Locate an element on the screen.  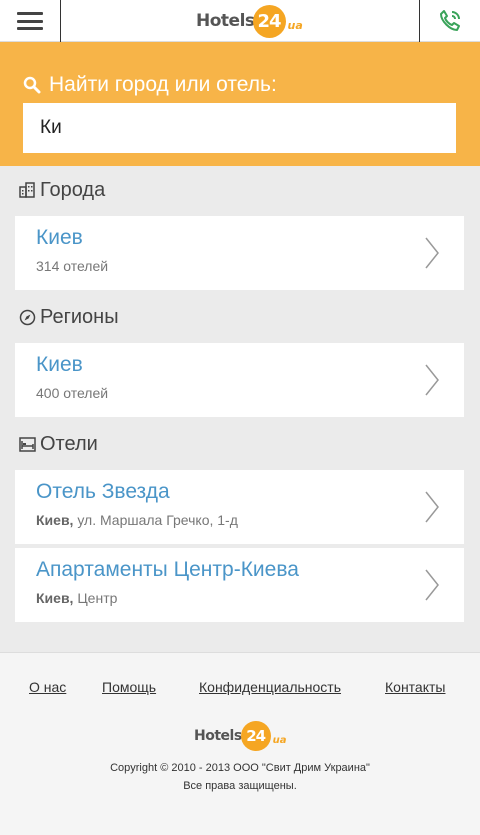
hamburger-icon is located at coordinates (30, 21).